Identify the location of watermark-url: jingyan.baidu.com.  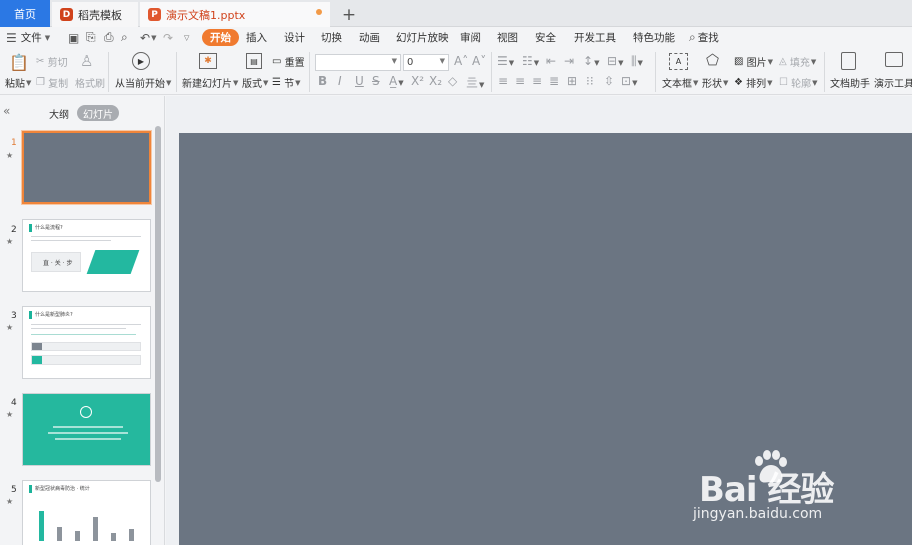
(758, 514).